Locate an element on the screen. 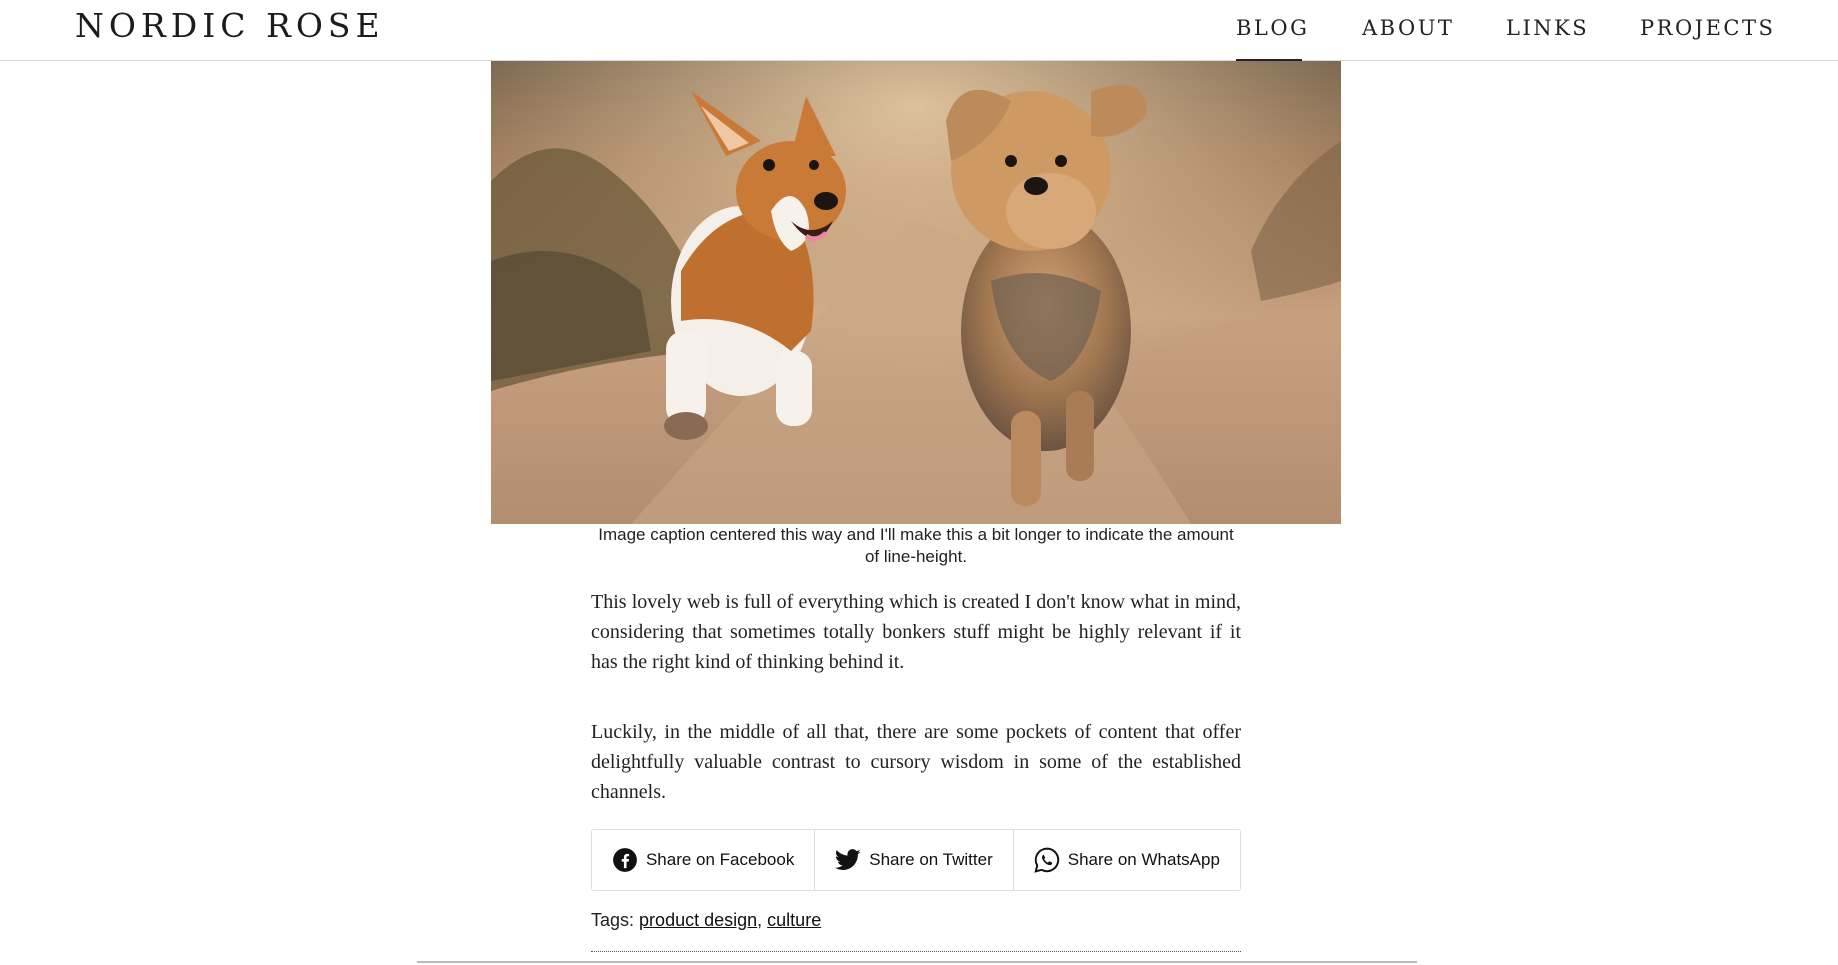 The height and width of the screenshot is (965, 1838). main-nav: BLOG ABOUT LINKS PROJECTS is located at coordinates (919, 38).